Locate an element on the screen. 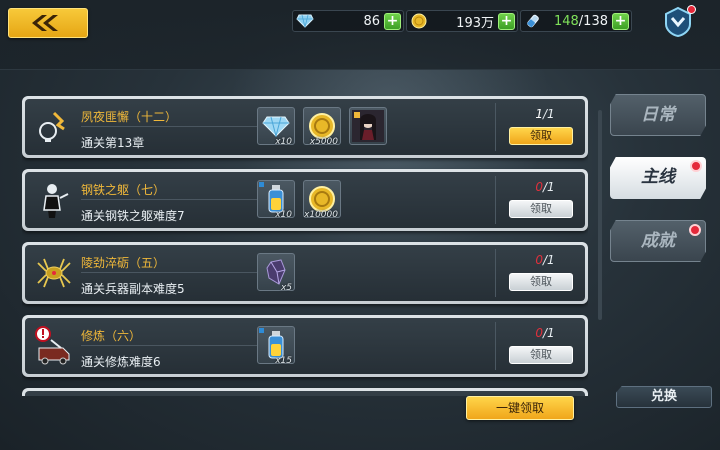 The image size is (720, 450). quest-row: 修炼（六） 通关修炼难度6 x15 0/1 领取 is located at coordinates (305, 346).